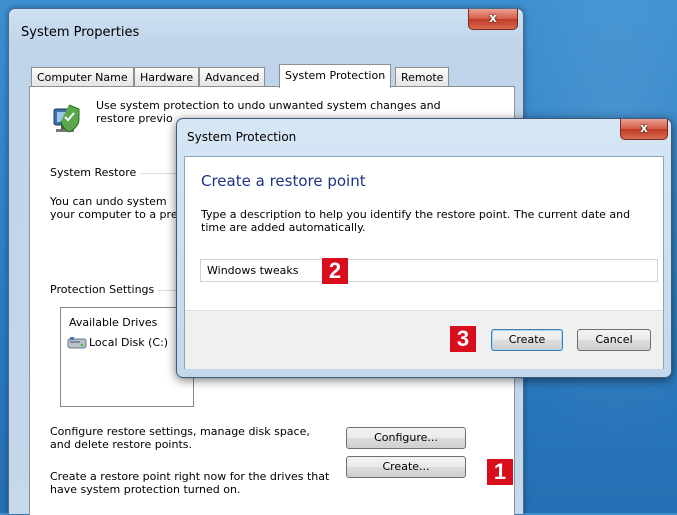 The image size is (677, 515). I want to click on marker-1: 1, so click(500, 472).